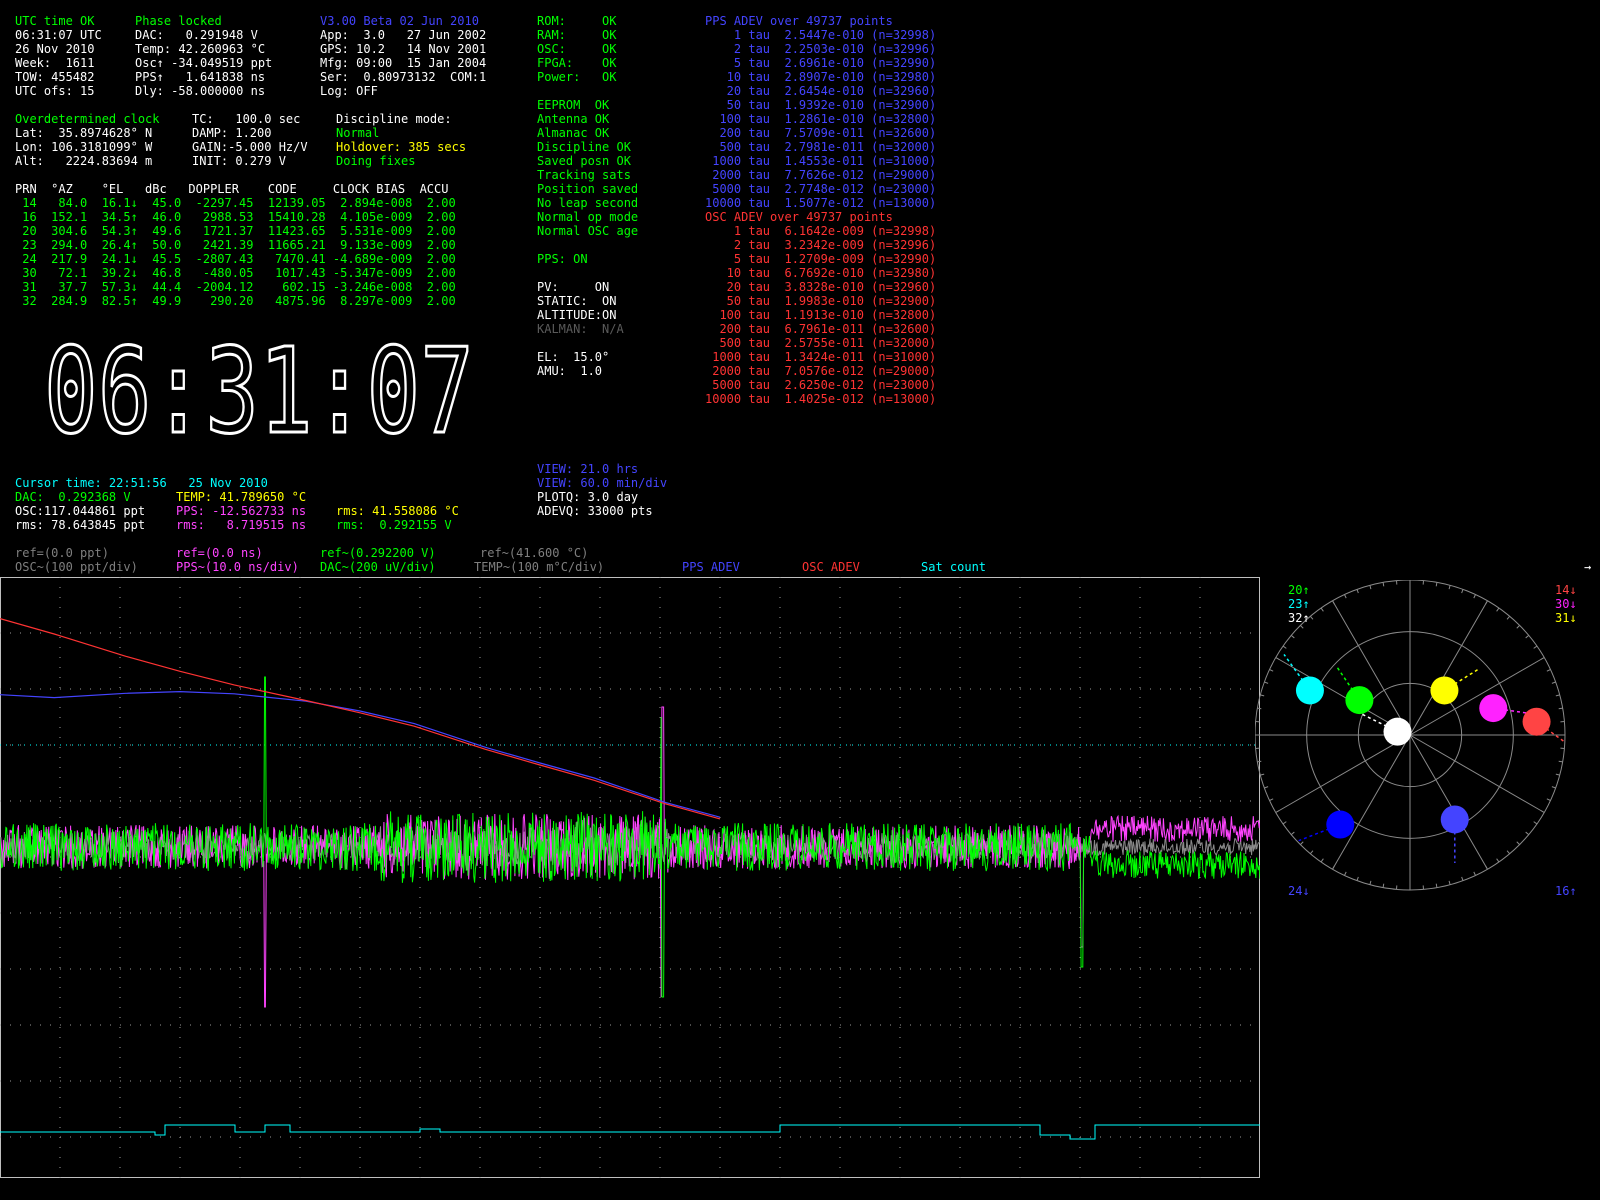 The height and width of the screenshot is (1200, 1600). What do you see at coordinates (84, 161) in the screenshot?
I see `altitude: Alt: 2224.83694 m` at bounding box center [84, 161].